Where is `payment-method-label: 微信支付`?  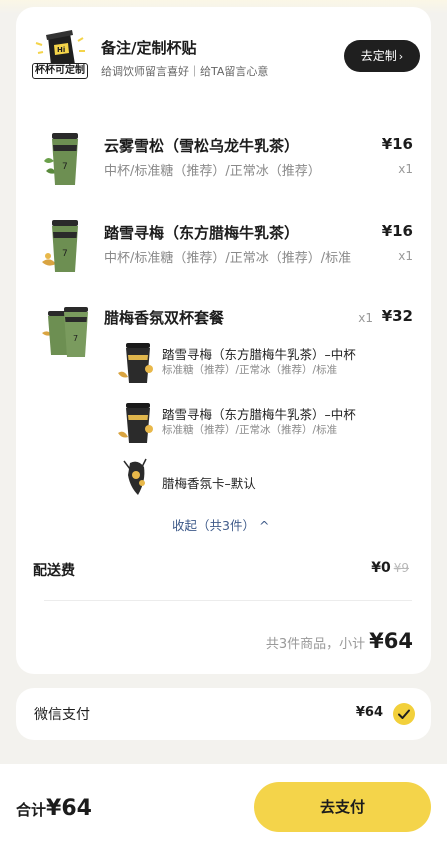 payment-method-label: 微信支付 is located at coordinates (62, 715).